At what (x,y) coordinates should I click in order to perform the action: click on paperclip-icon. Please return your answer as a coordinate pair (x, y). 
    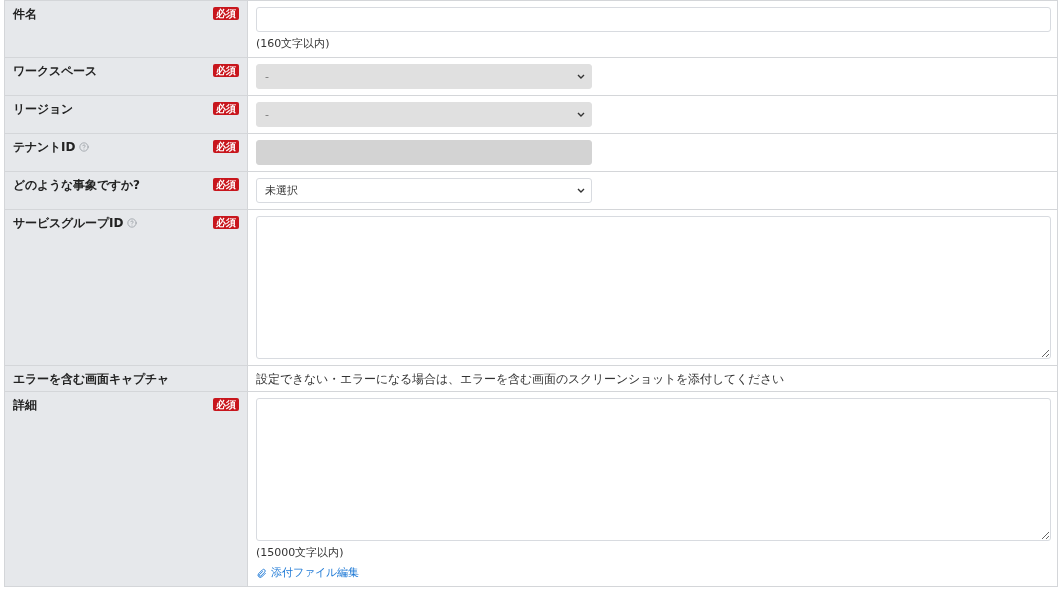
    Looking at the image, I should click on (261, 573).